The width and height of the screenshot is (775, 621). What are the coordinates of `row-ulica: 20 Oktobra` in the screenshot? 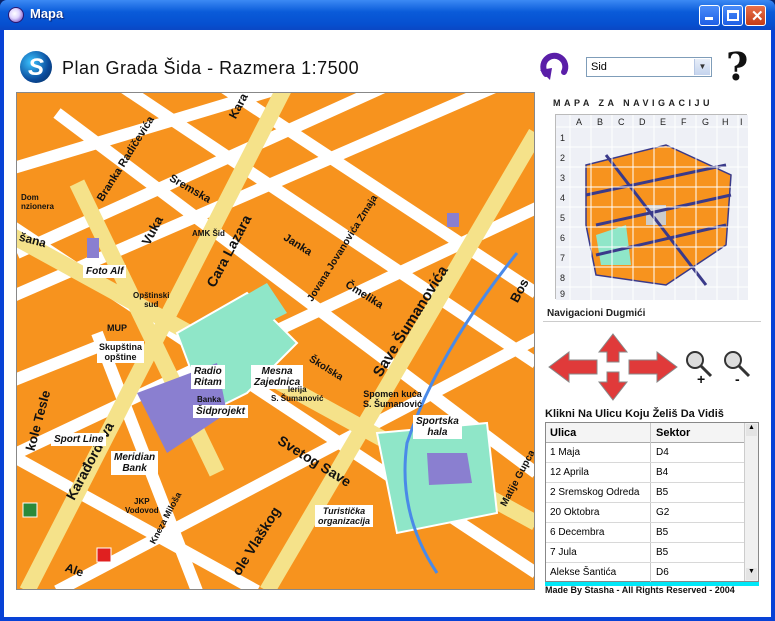 It's located at (575, 512).